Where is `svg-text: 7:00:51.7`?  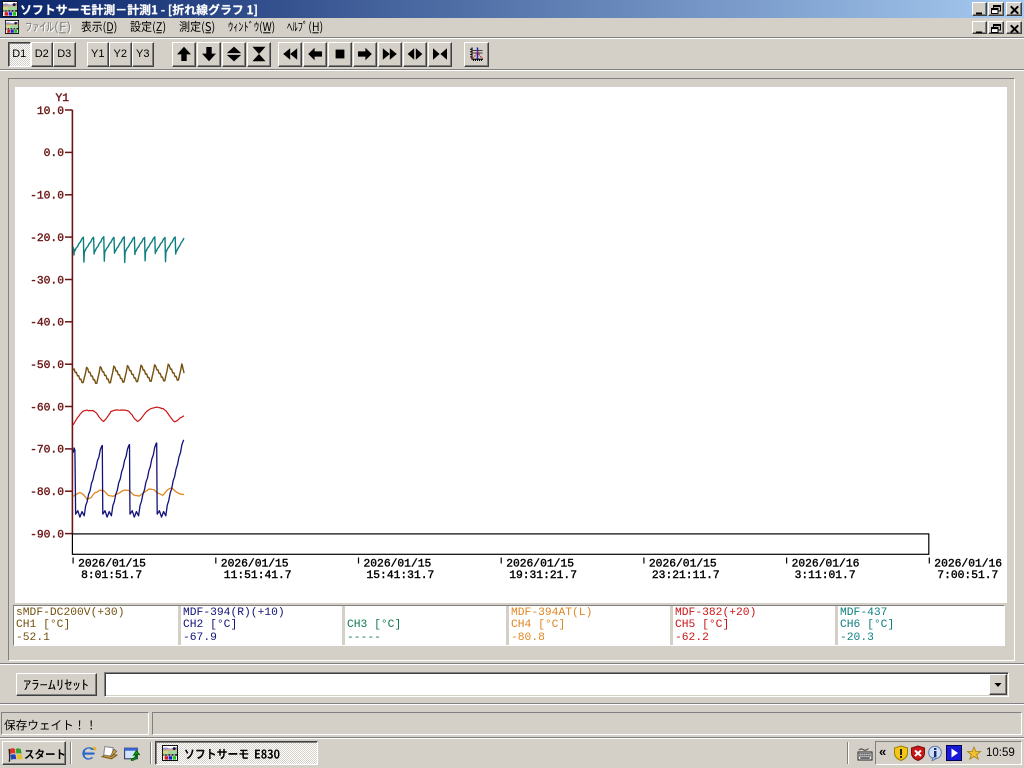
svg-text: 7:00:51.7 is located at coordinates (967, 576).